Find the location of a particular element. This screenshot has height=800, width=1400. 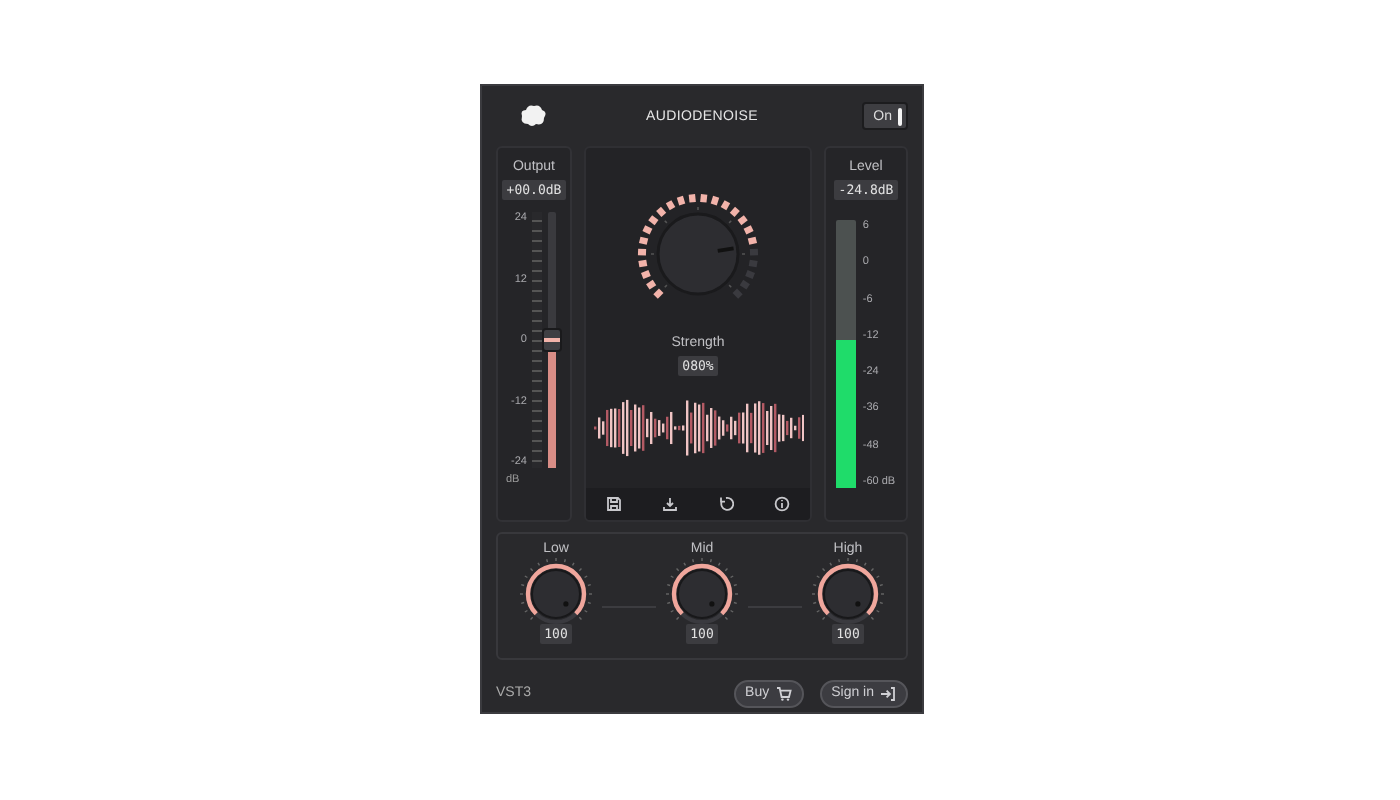

reset-icon is located at coordinates (726, 504).